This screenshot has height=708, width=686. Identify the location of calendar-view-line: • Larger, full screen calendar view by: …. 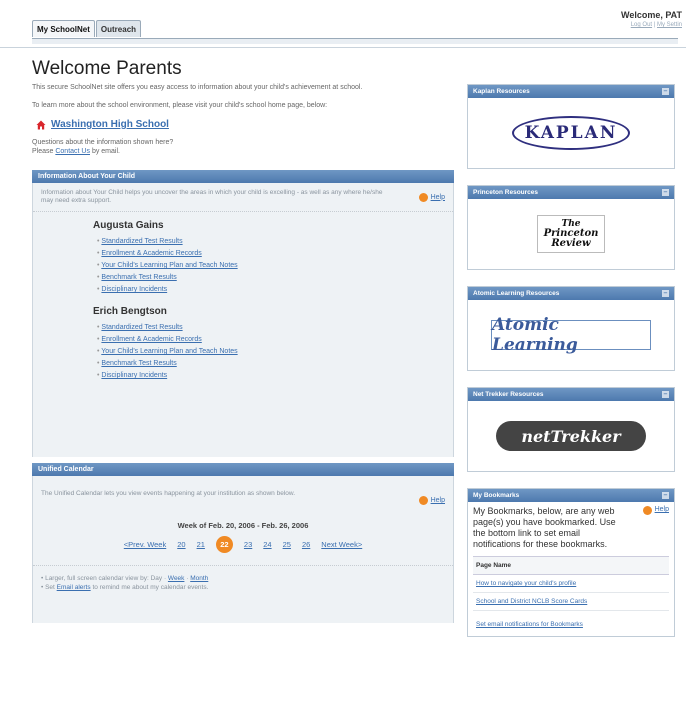
(243, 578).